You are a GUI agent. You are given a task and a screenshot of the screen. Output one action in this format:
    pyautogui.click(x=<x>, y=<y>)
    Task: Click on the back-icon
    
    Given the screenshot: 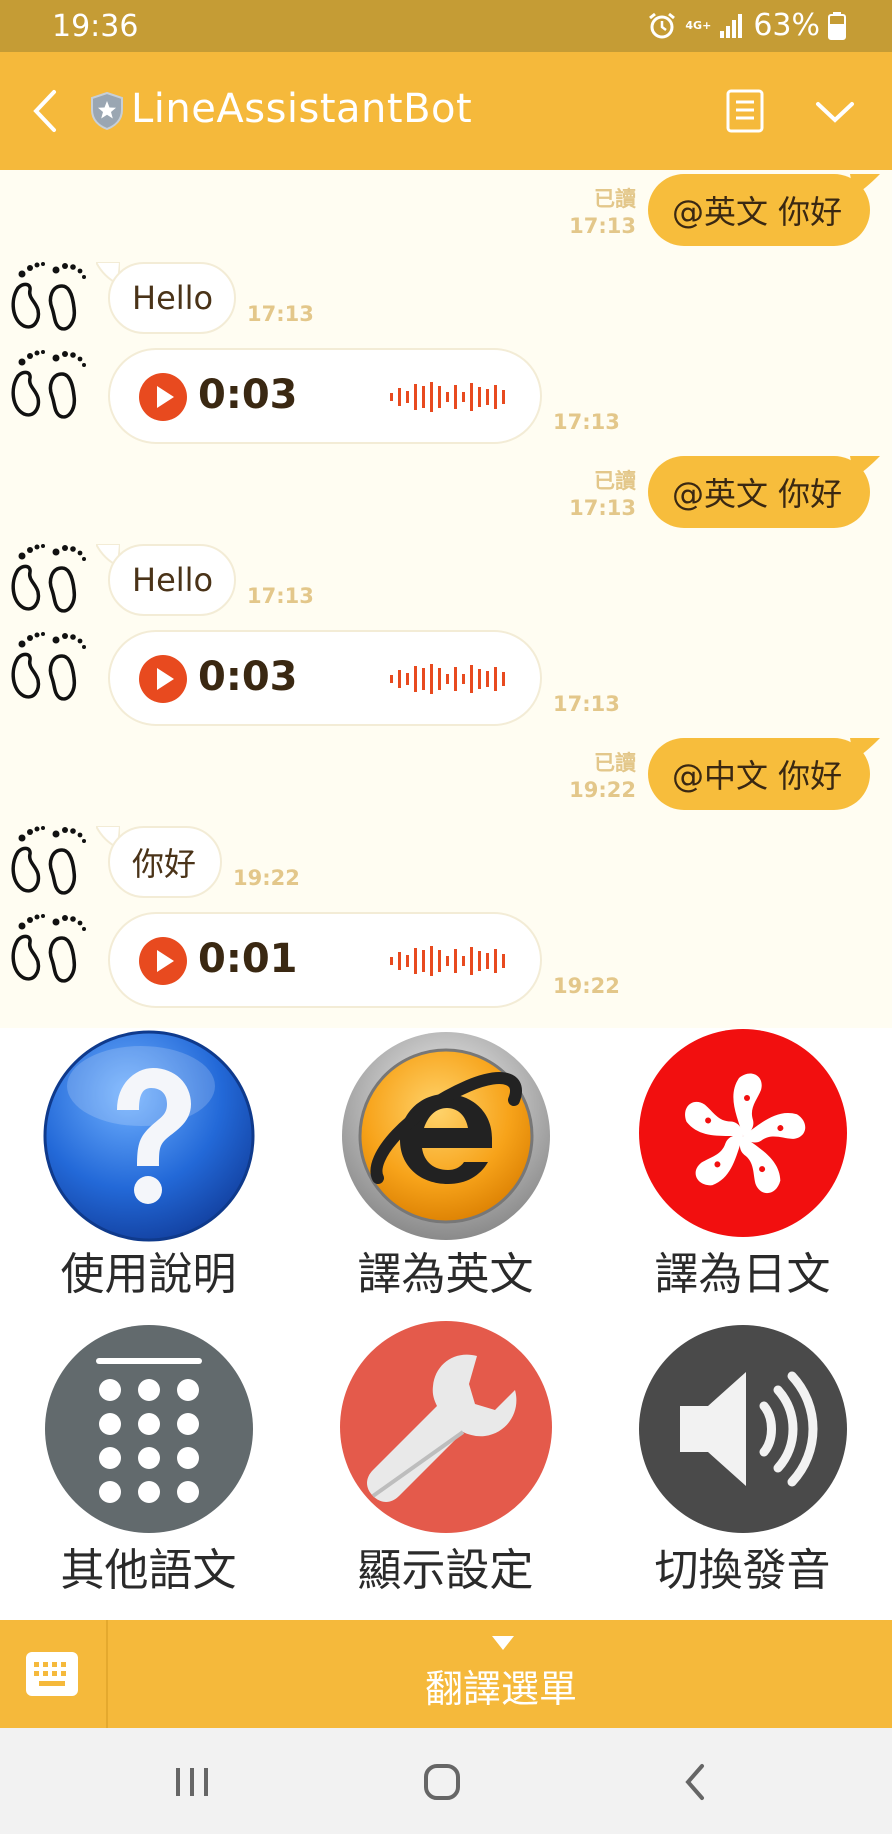 What is the action you would take?
    pyautogui.click(x=46, y=111)
    